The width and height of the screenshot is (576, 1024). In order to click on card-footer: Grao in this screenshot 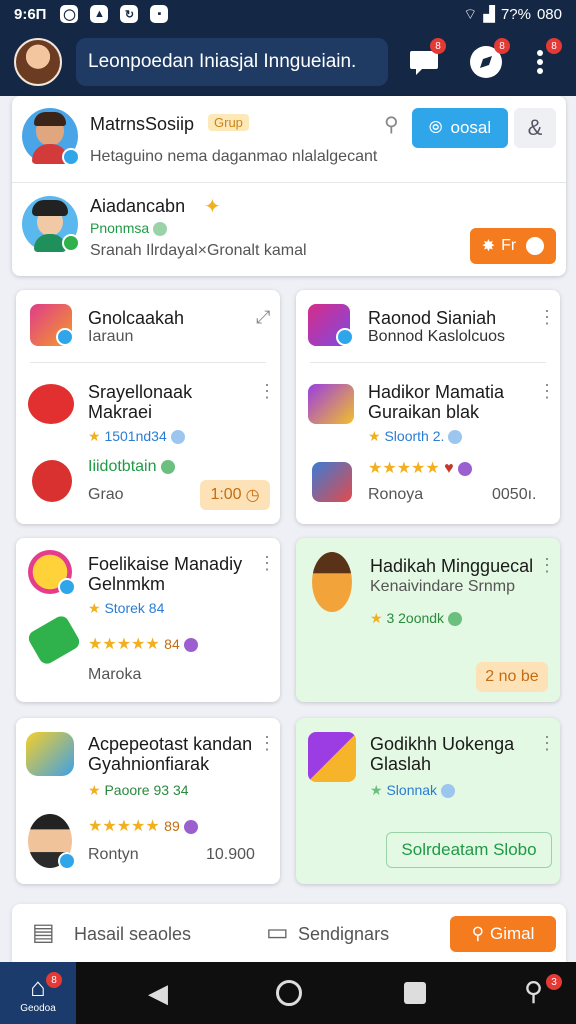, I will do `click(106, 494)`.